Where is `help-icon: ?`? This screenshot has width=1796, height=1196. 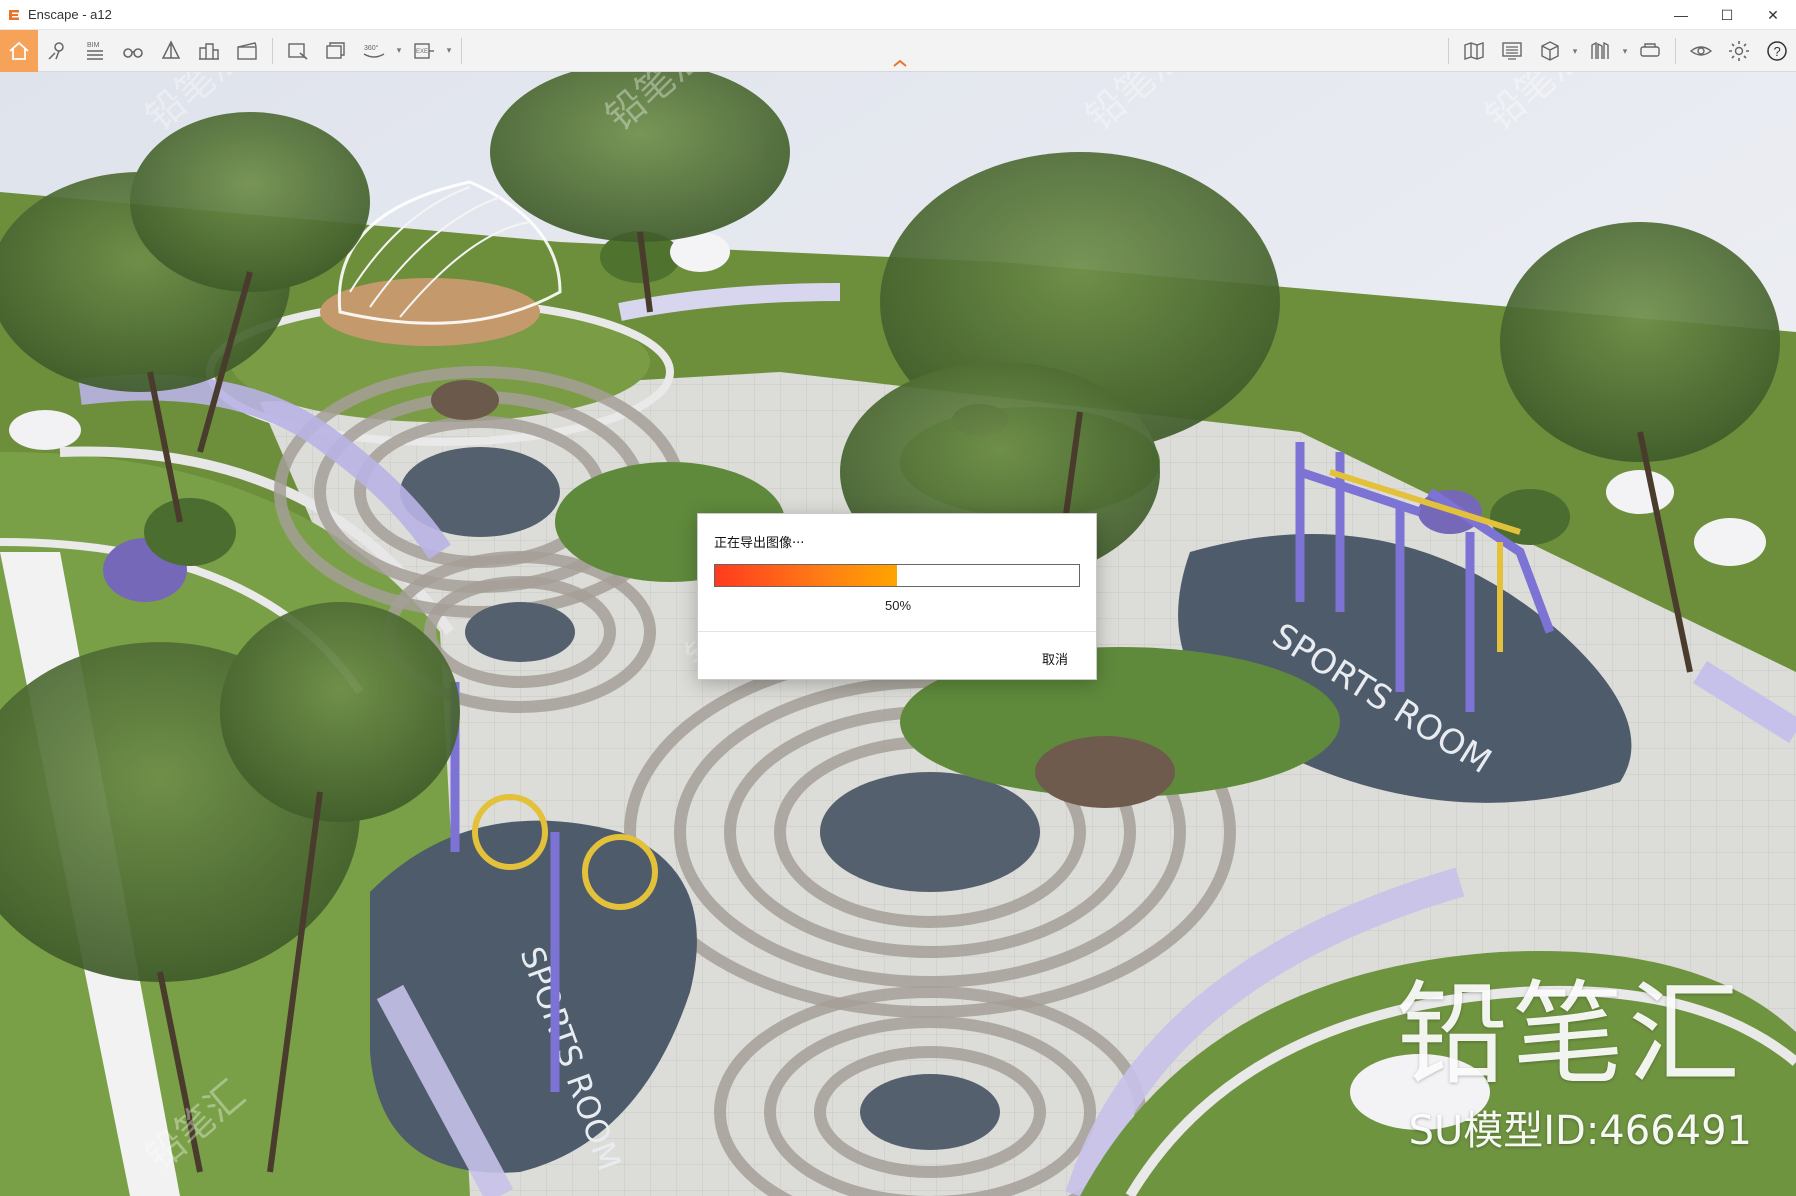 help-icon: ? is located at coordinates (1777, 51).